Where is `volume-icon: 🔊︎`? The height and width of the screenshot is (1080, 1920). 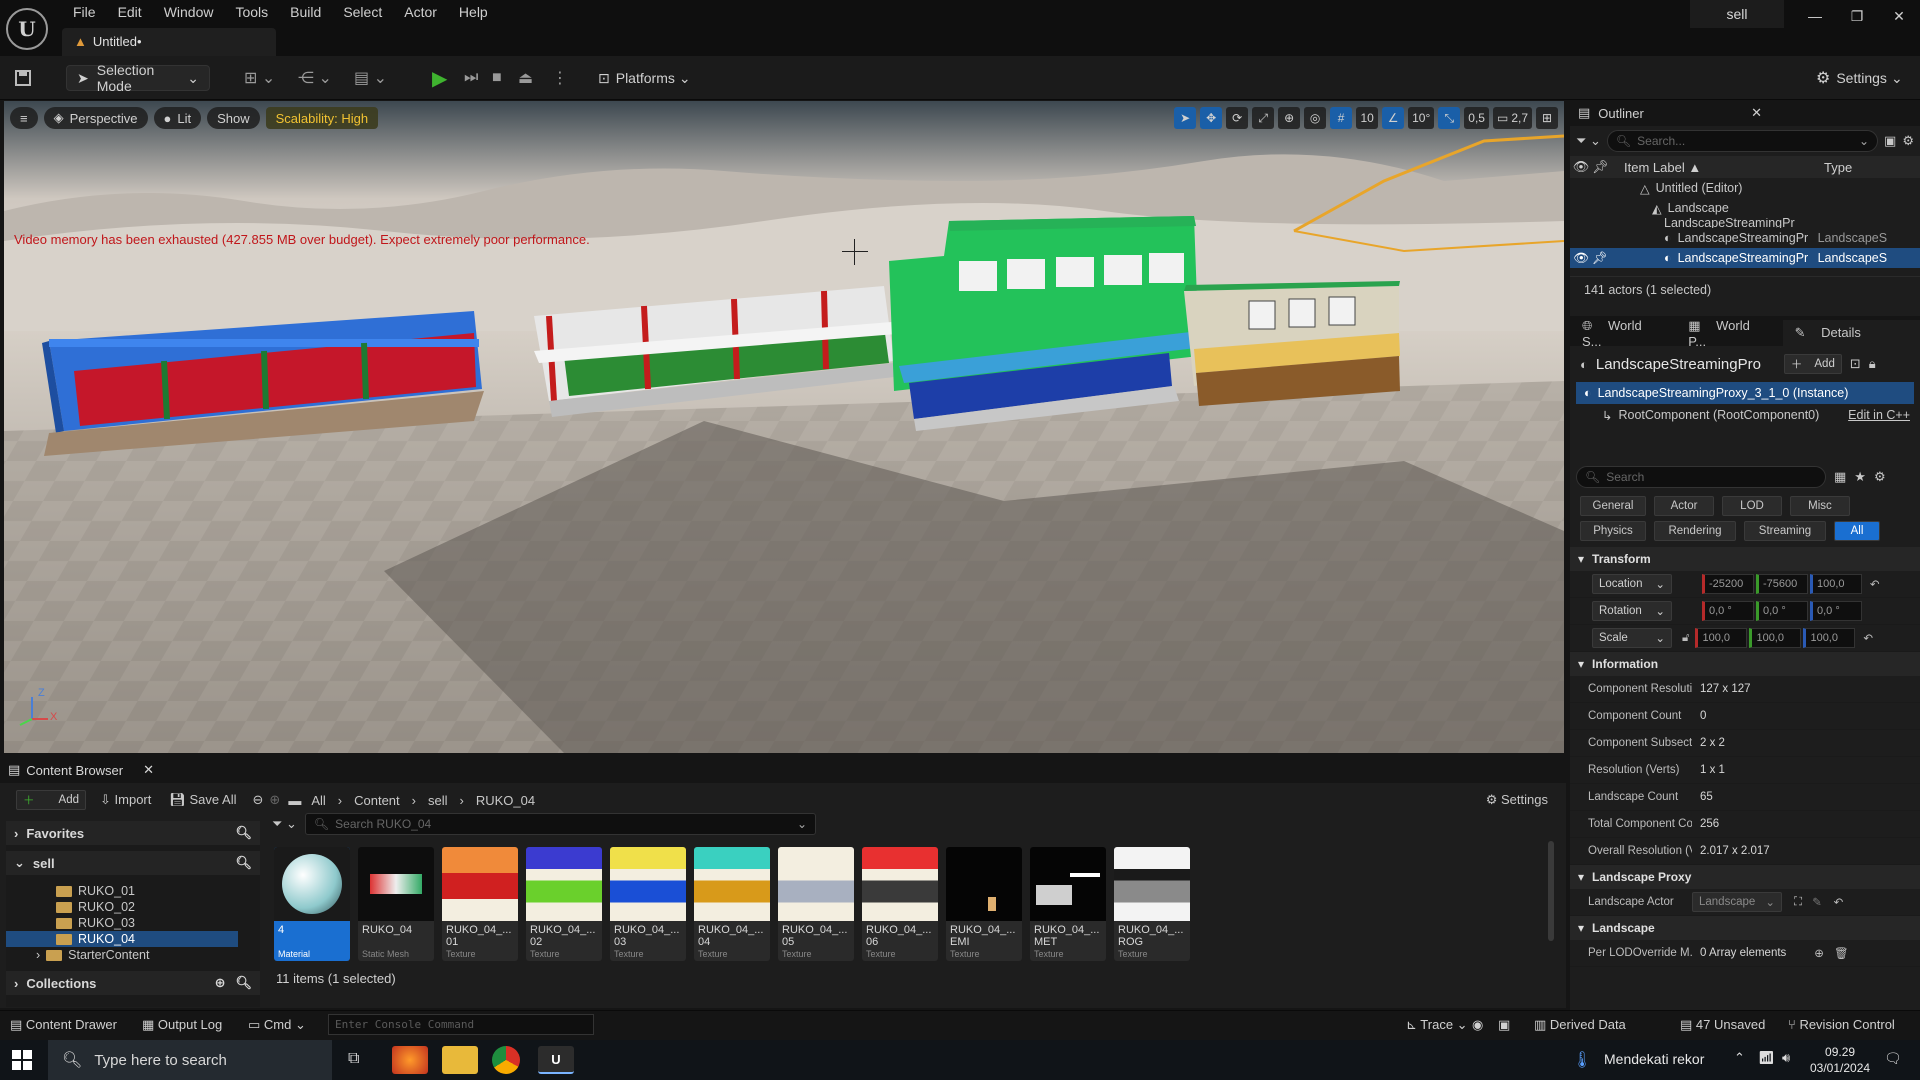
volume-icon: 🔊︎ is located at coordinates (1786, 1058).